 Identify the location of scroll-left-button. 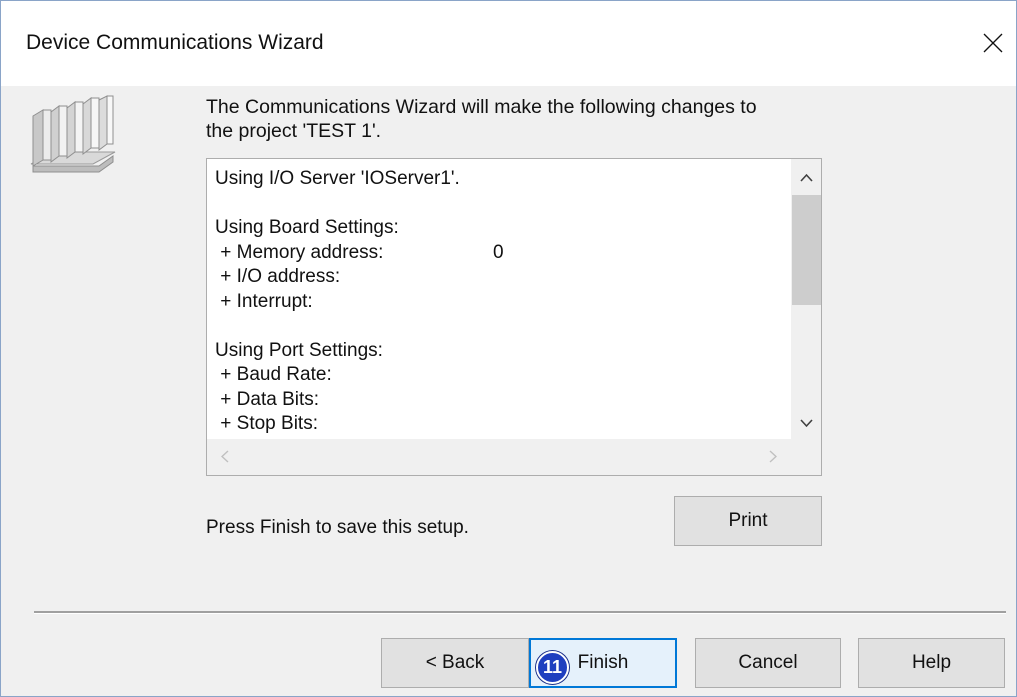
(226, 457).